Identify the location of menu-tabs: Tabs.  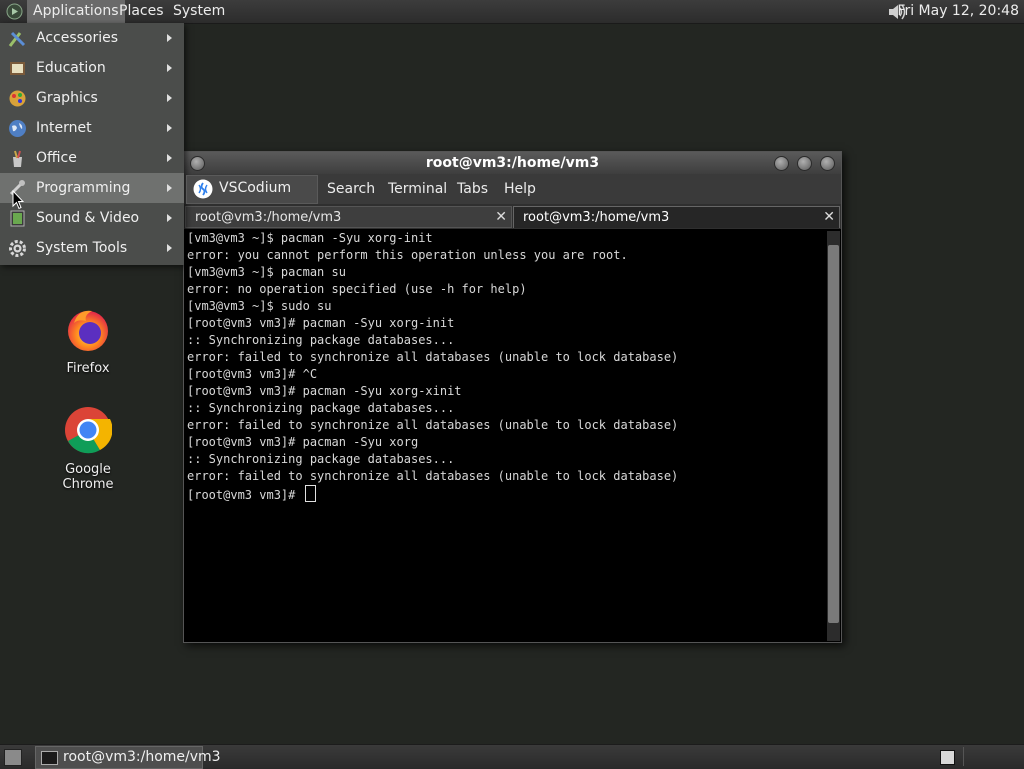
(472, 189).